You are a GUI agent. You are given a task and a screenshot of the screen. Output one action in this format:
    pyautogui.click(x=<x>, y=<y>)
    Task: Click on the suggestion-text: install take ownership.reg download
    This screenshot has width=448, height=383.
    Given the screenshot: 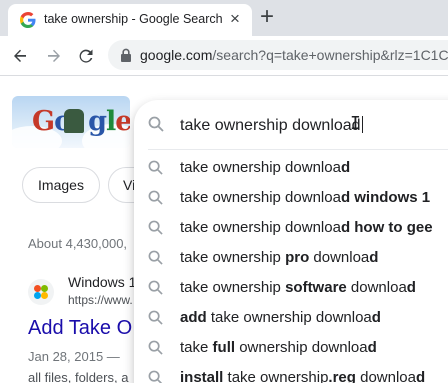 What is the action you would take?
    pyautogui.click(x=302, y=376)
    